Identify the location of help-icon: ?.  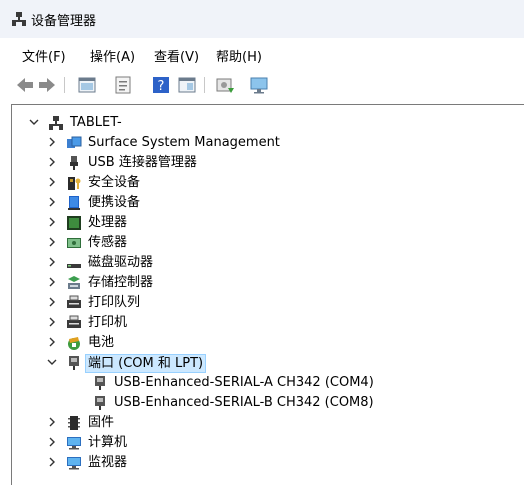
(161, 85).